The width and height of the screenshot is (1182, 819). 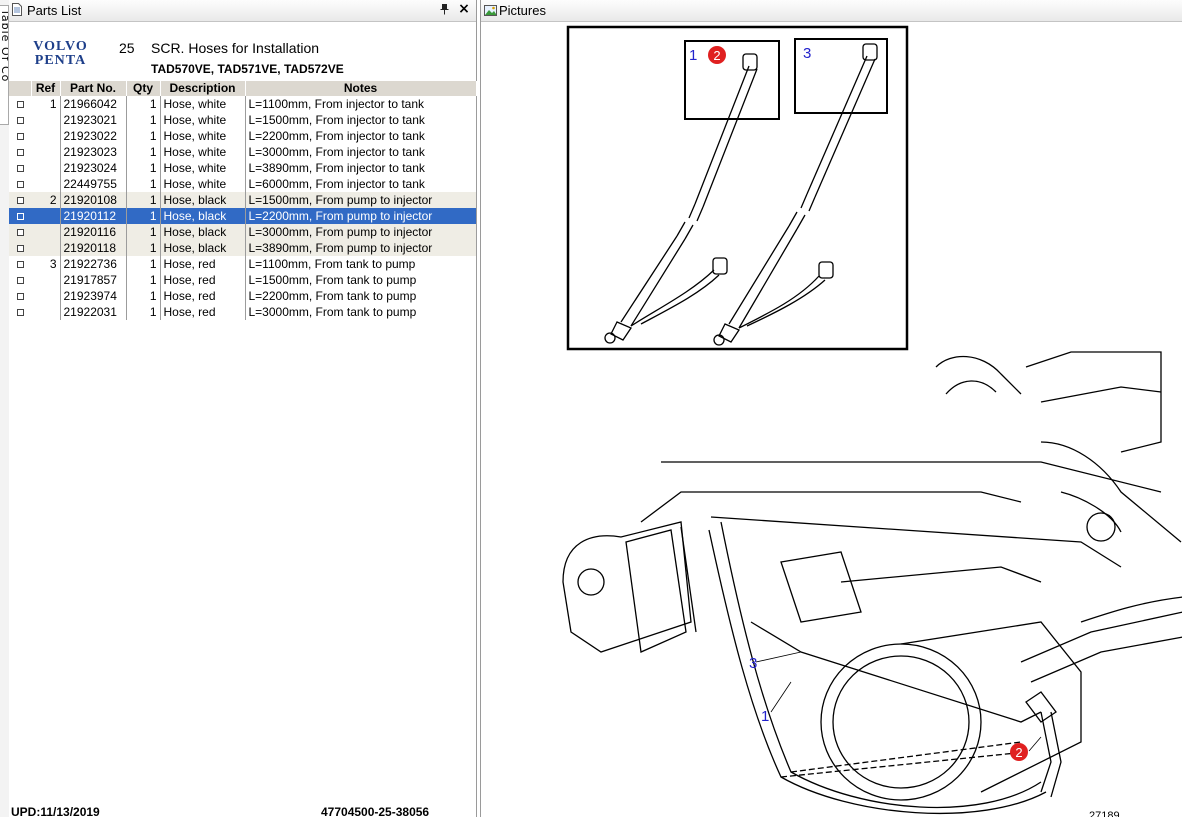 What do you see at coordinates (361, 152) in the screenshot?
I see `cell-notes: L=3000mm, From injector to tank` at bounding box center [361, 152].